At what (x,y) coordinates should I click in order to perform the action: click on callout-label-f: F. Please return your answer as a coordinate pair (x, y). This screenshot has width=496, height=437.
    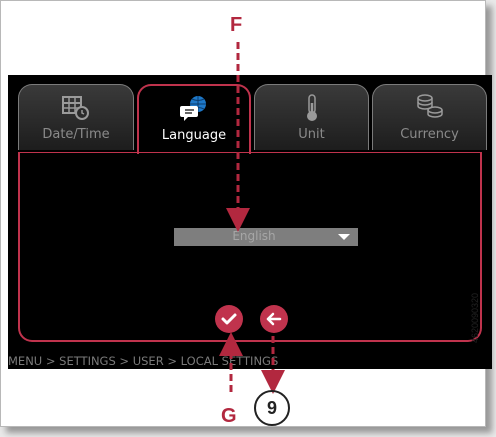
    Looking at the image, I should click on (236, 25).